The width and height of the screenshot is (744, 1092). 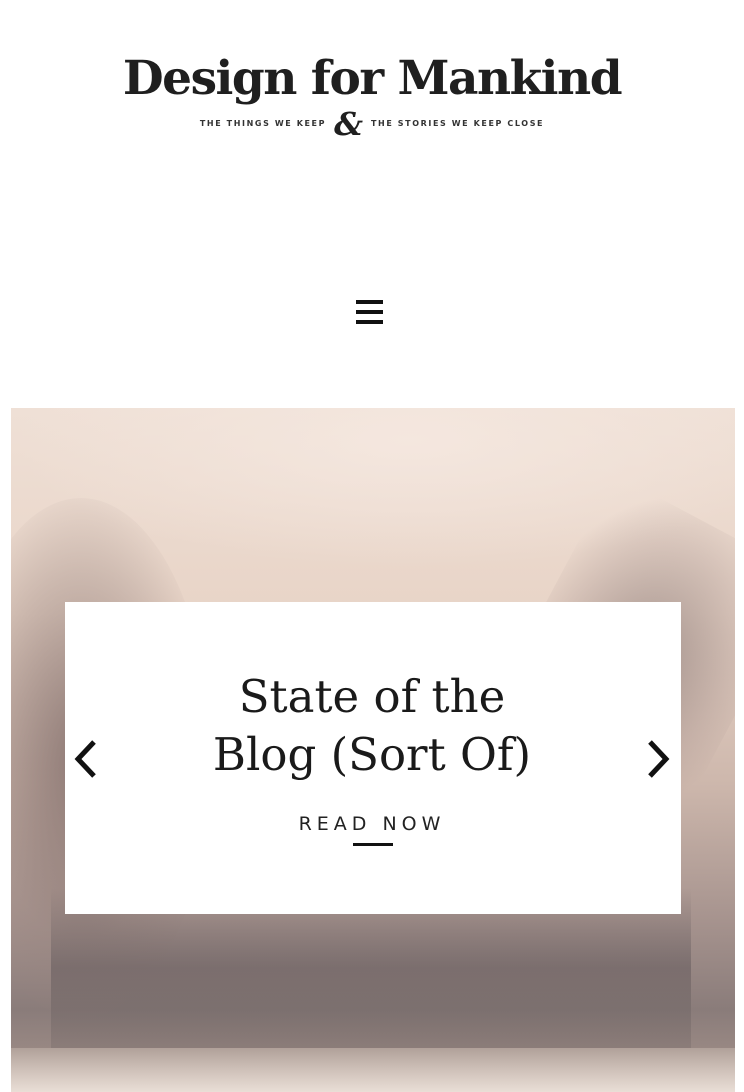 I want to click on slider-prev-button, so click(x=88, y=759).